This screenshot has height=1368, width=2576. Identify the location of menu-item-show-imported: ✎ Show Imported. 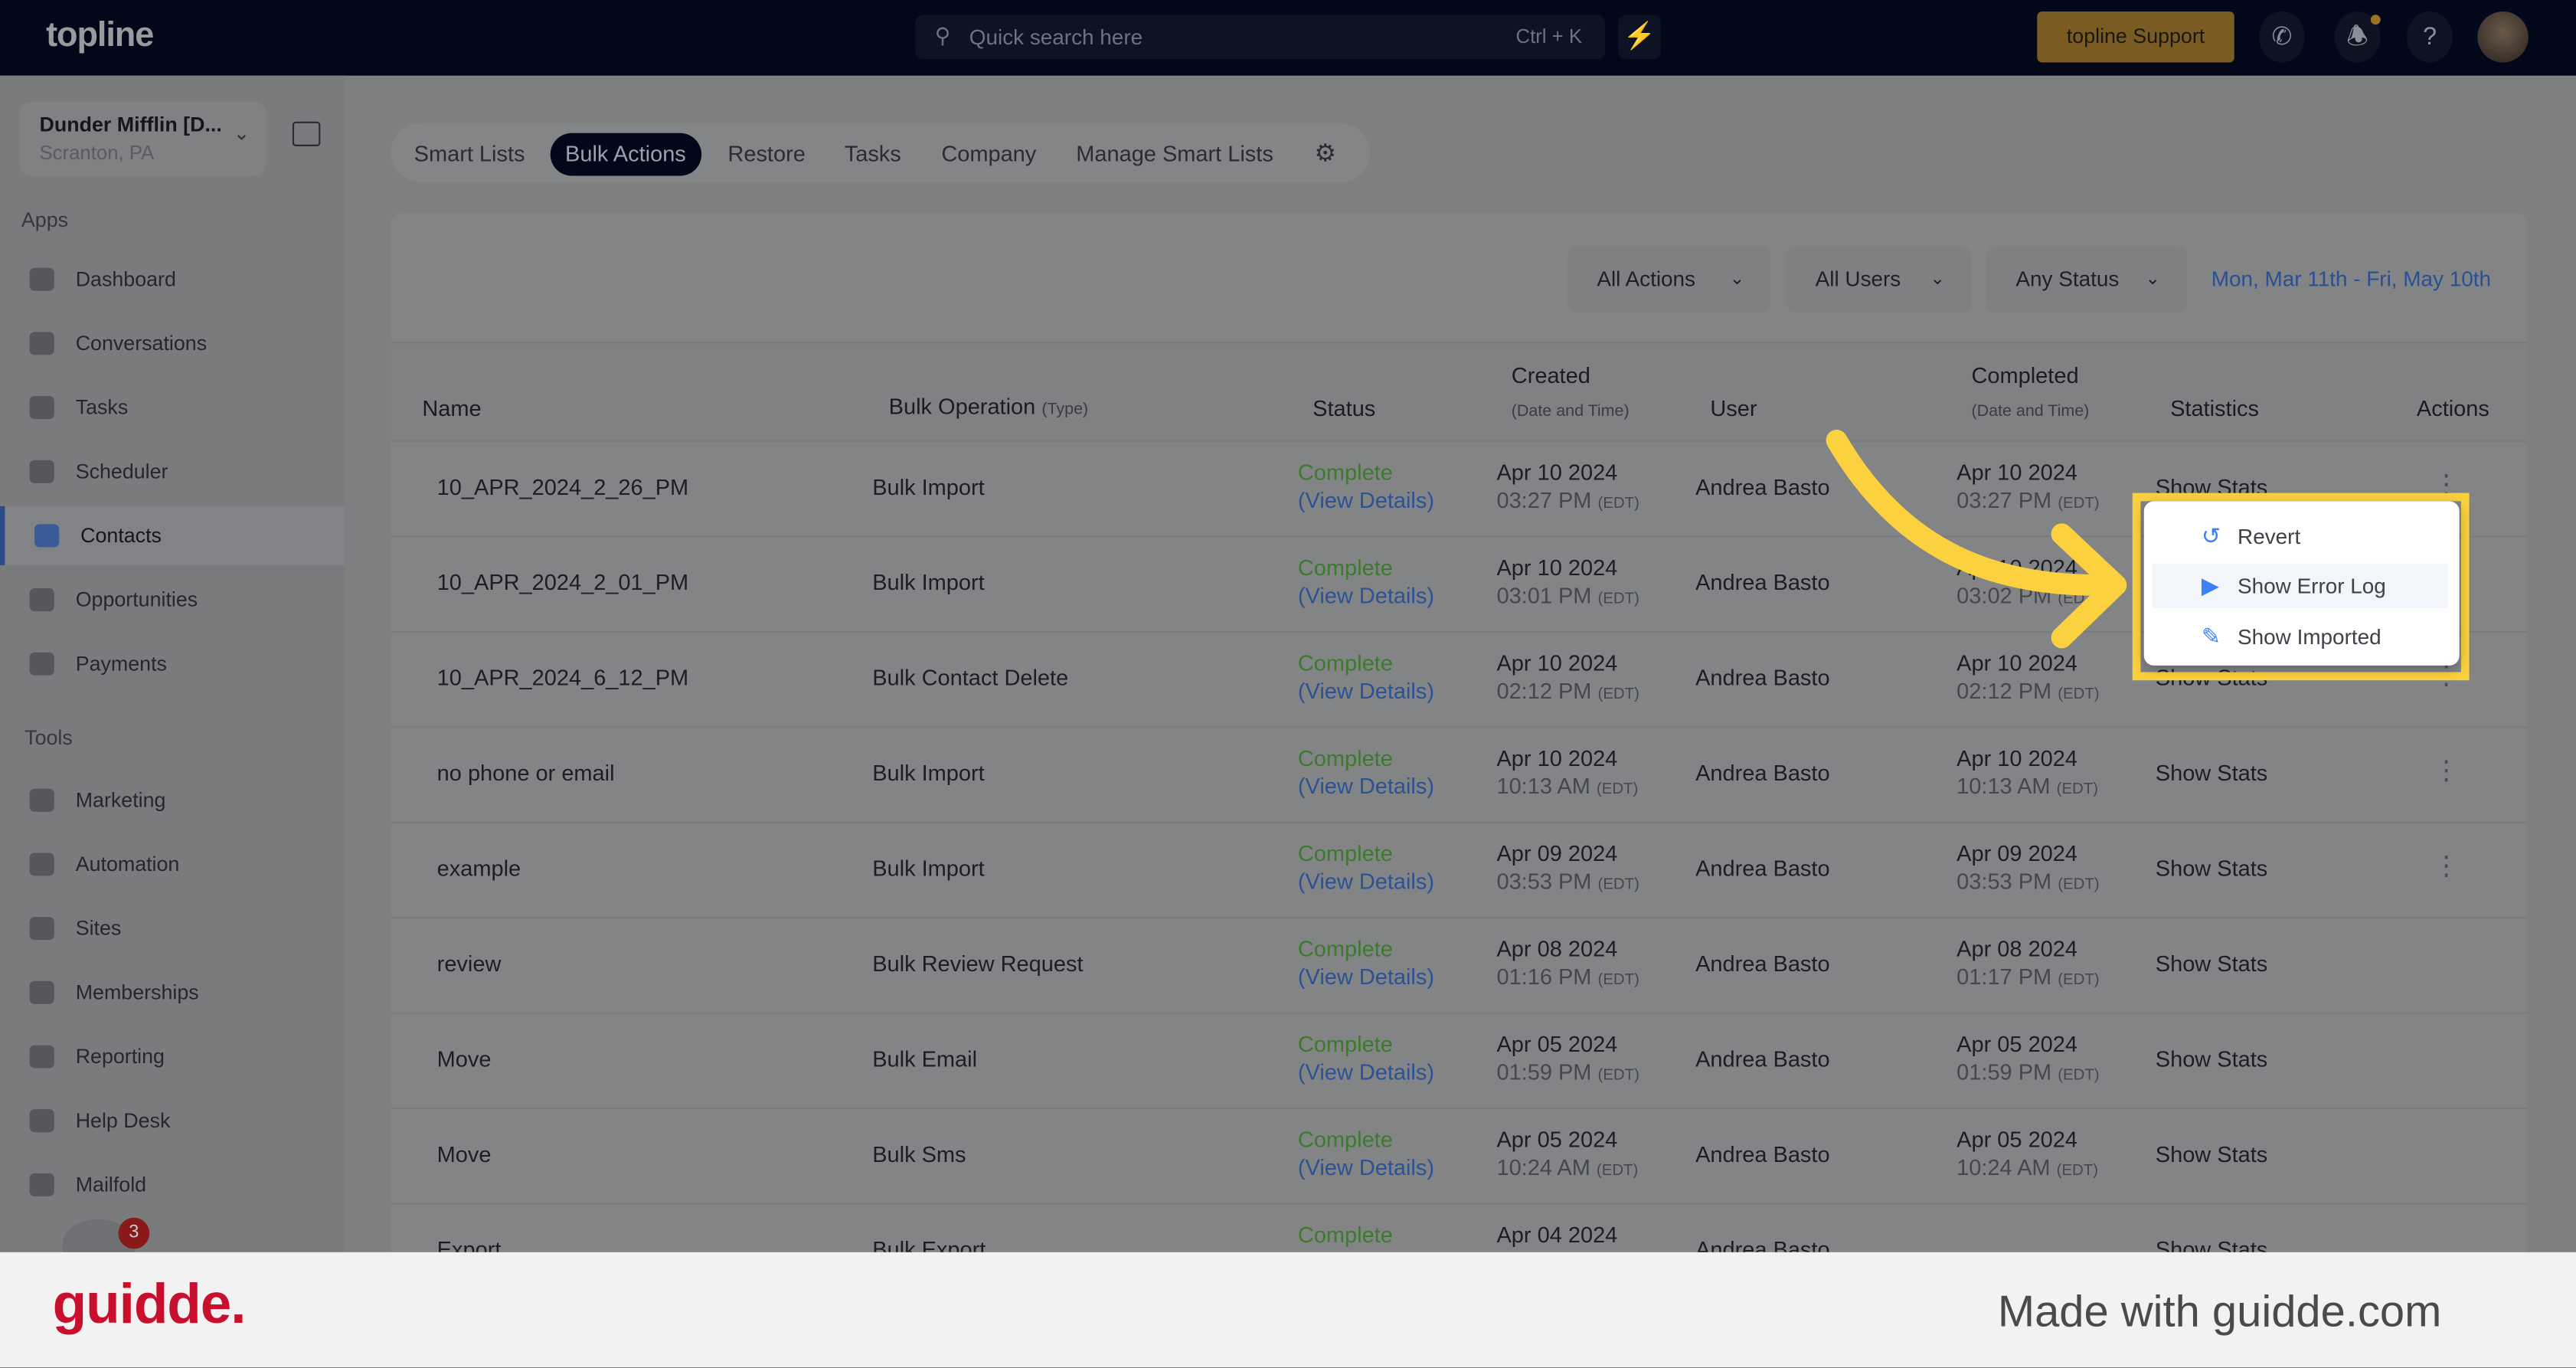
(2299, 636).